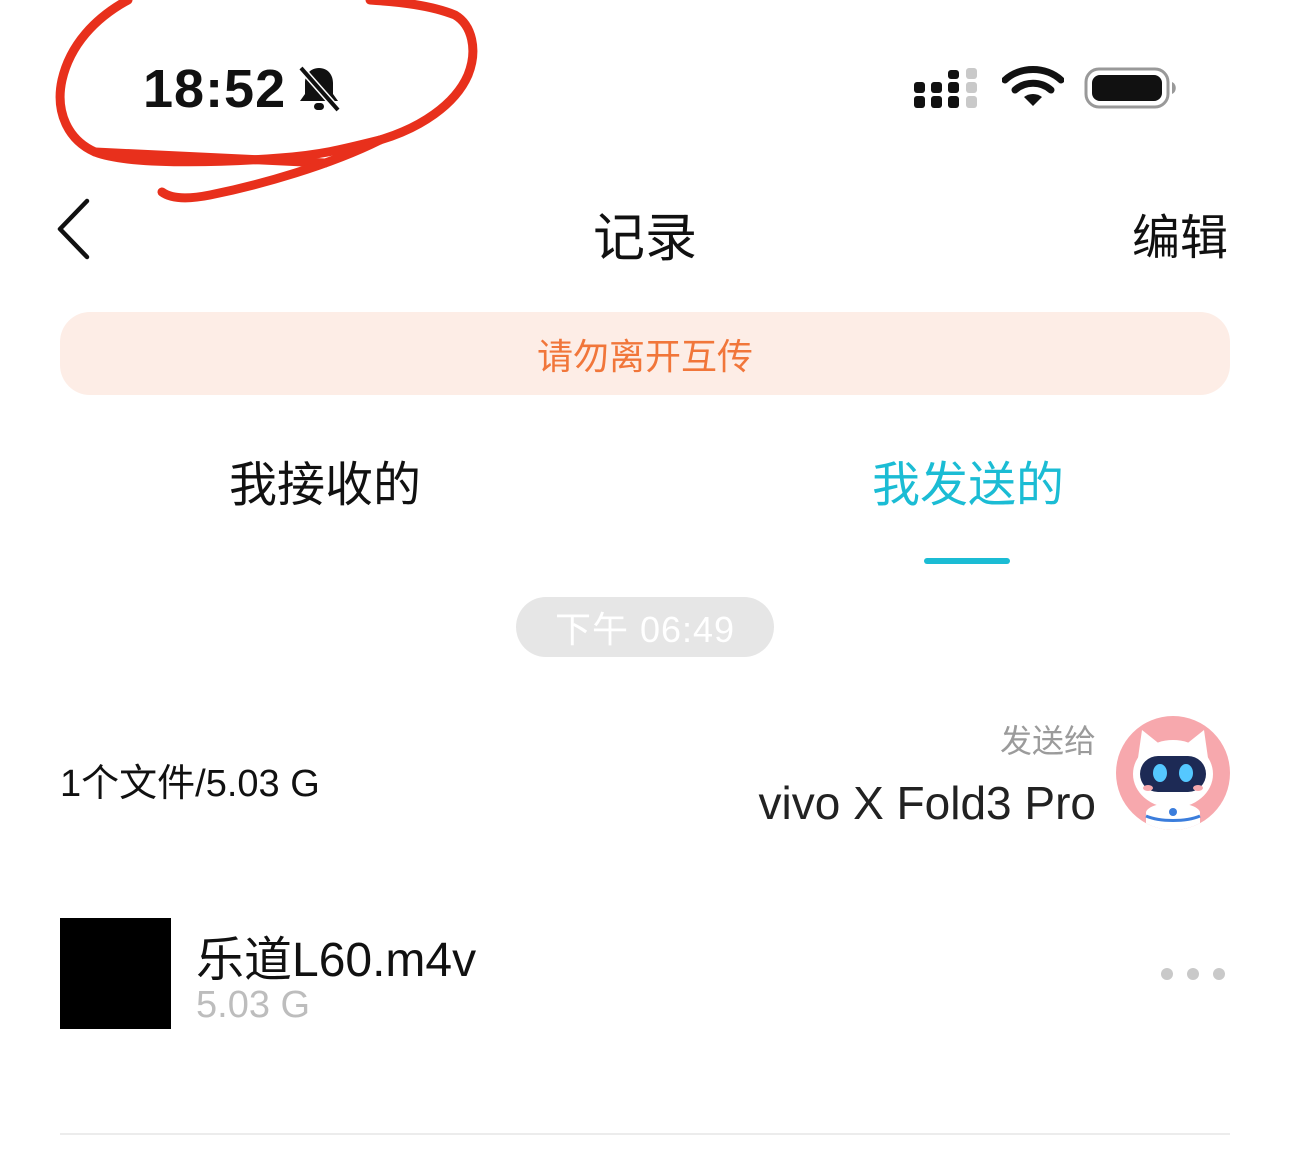  What do you see at coordinates (325, 480) in the screenshot?
I see `tab-received: 我接收的` at bounding box center [325, 480].